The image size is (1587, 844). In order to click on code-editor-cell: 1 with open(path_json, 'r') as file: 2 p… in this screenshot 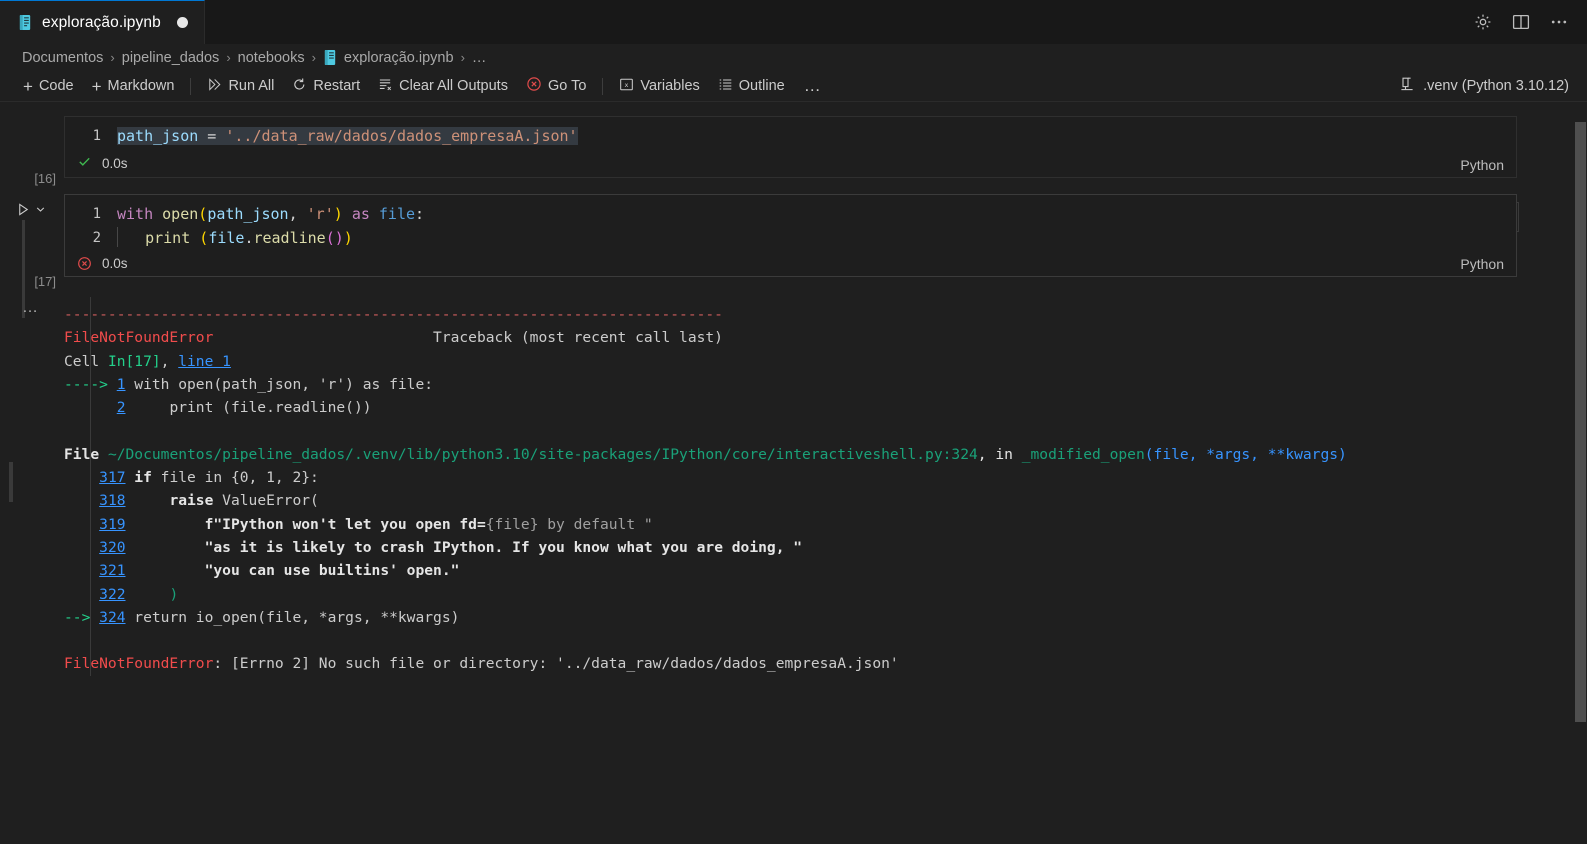, I will do `click(790, 235)`.